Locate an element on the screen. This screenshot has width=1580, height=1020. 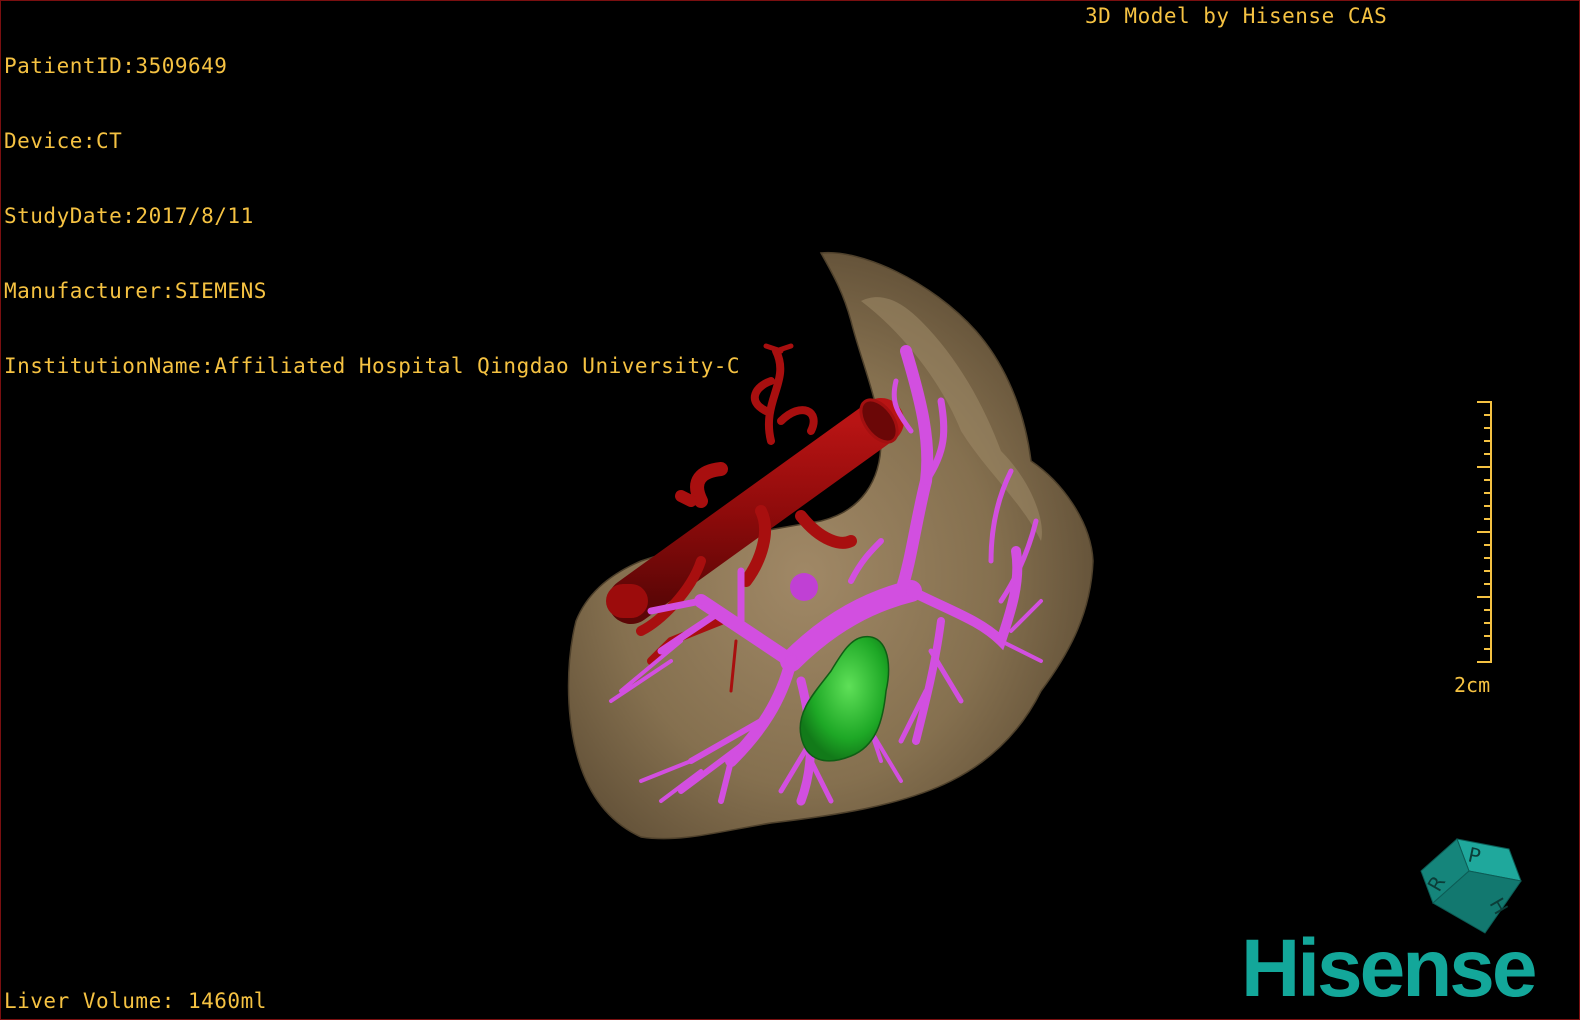
study-date-text: StudyDate:2017/8/11 is located at coordinates (129, 216).